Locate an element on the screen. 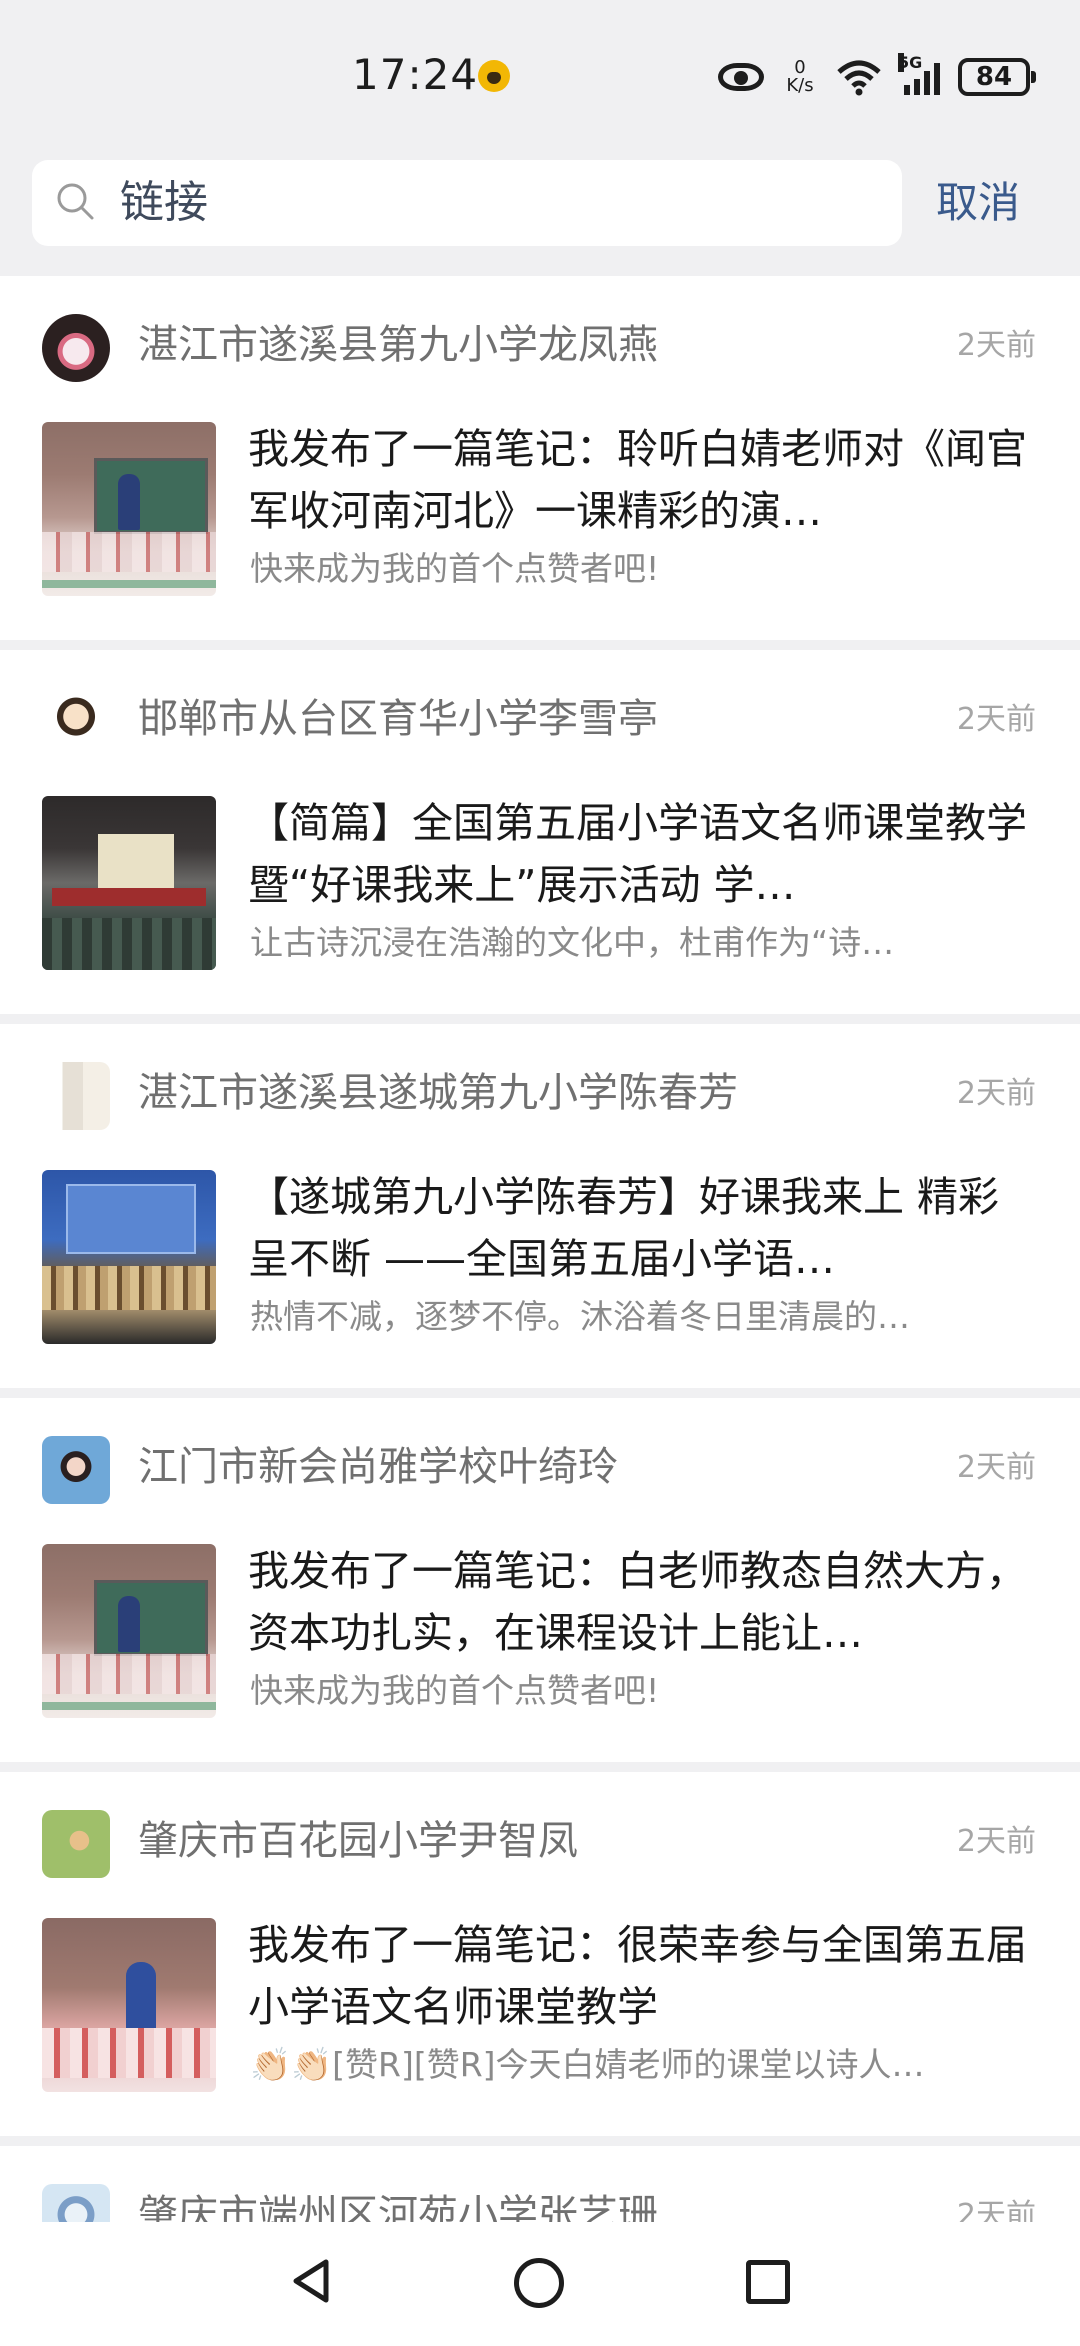 The image size is (1080, 2346). status-time: 17:24 is located at coordinates (415, 74).